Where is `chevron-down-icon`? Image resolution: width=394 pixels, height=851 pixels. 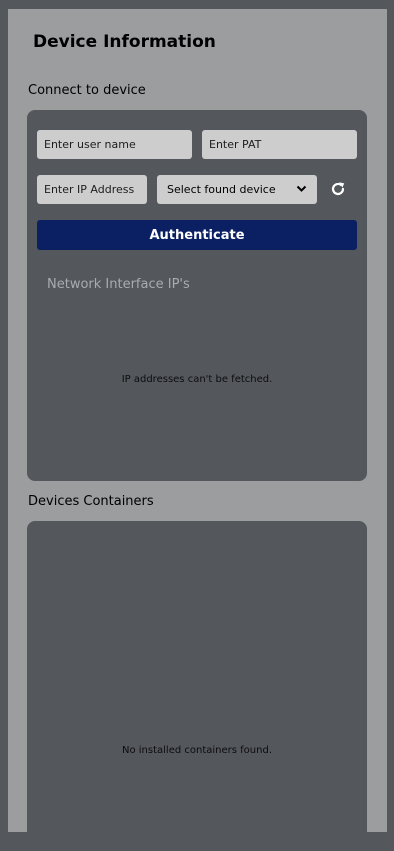 chevron-down-icon is located at coordinates (301, 189).